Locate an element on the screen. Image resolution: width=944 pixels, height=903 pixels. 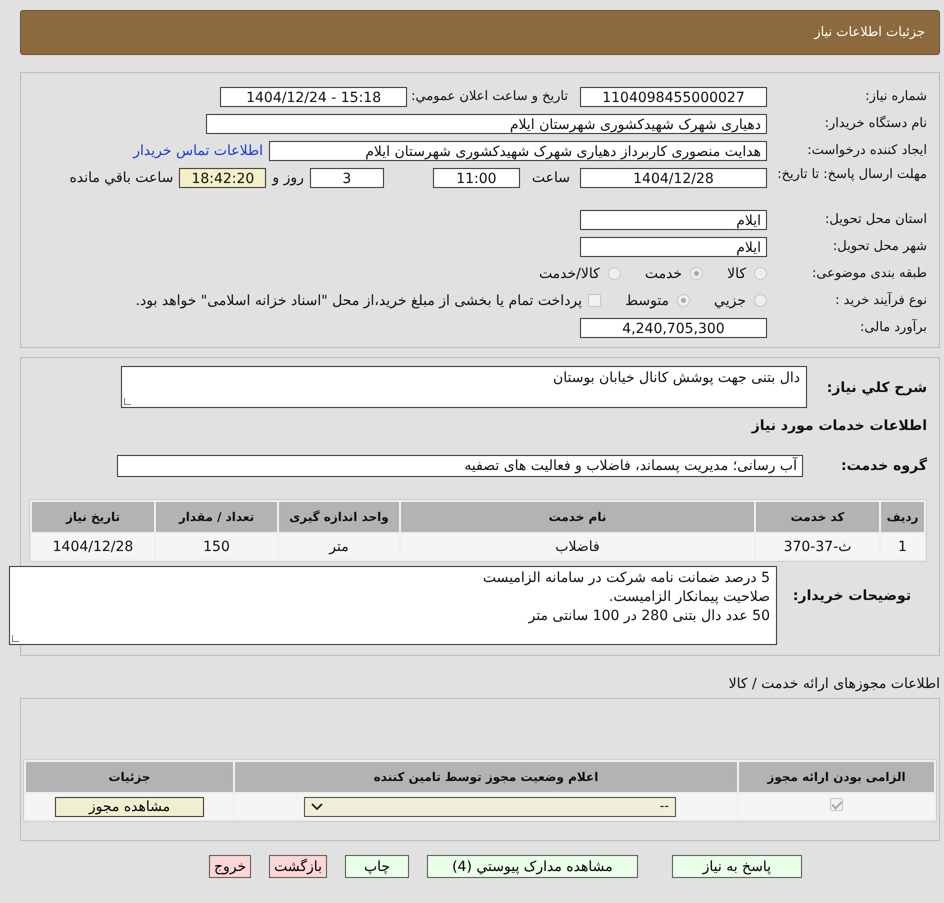
text-field: هدایت منصوری کاربرداز دهیاری شهرک شهیدکشوری شهرستان ایلام is located at coordinates (518, 150).